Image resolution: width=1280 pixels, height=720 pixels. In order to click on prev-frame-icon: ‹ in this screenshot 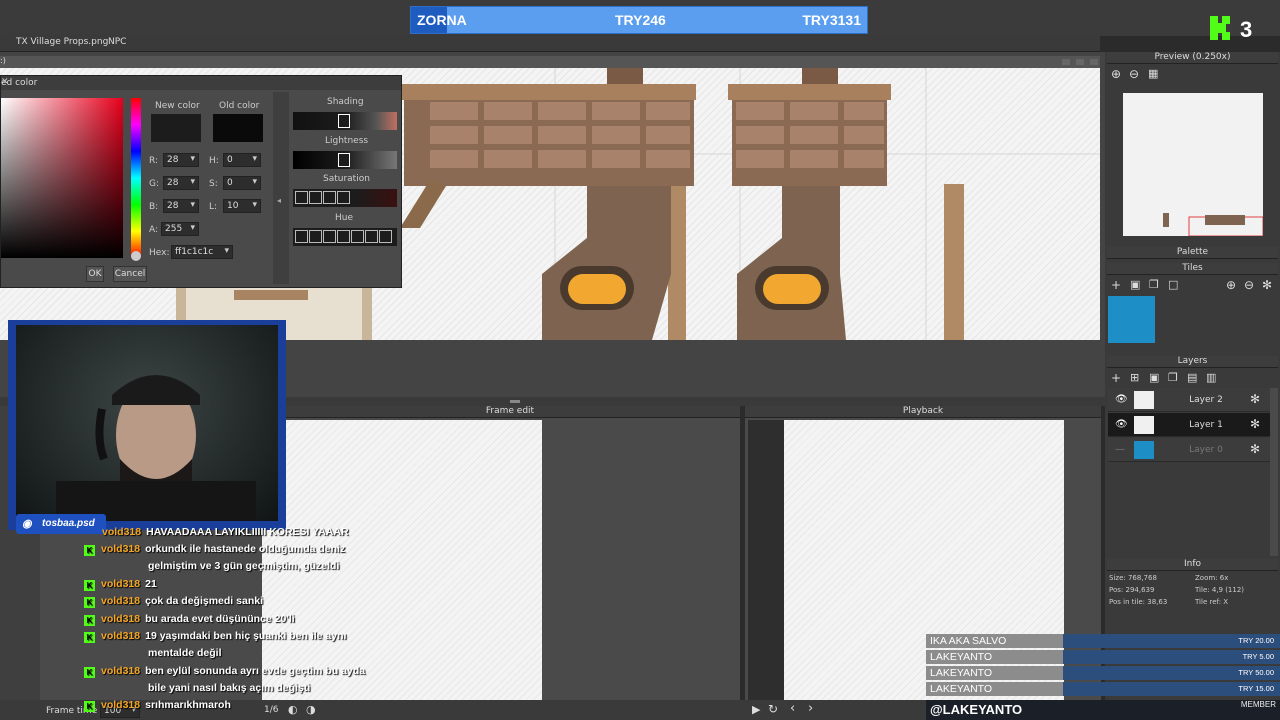, I will do `click(792, 708)`.